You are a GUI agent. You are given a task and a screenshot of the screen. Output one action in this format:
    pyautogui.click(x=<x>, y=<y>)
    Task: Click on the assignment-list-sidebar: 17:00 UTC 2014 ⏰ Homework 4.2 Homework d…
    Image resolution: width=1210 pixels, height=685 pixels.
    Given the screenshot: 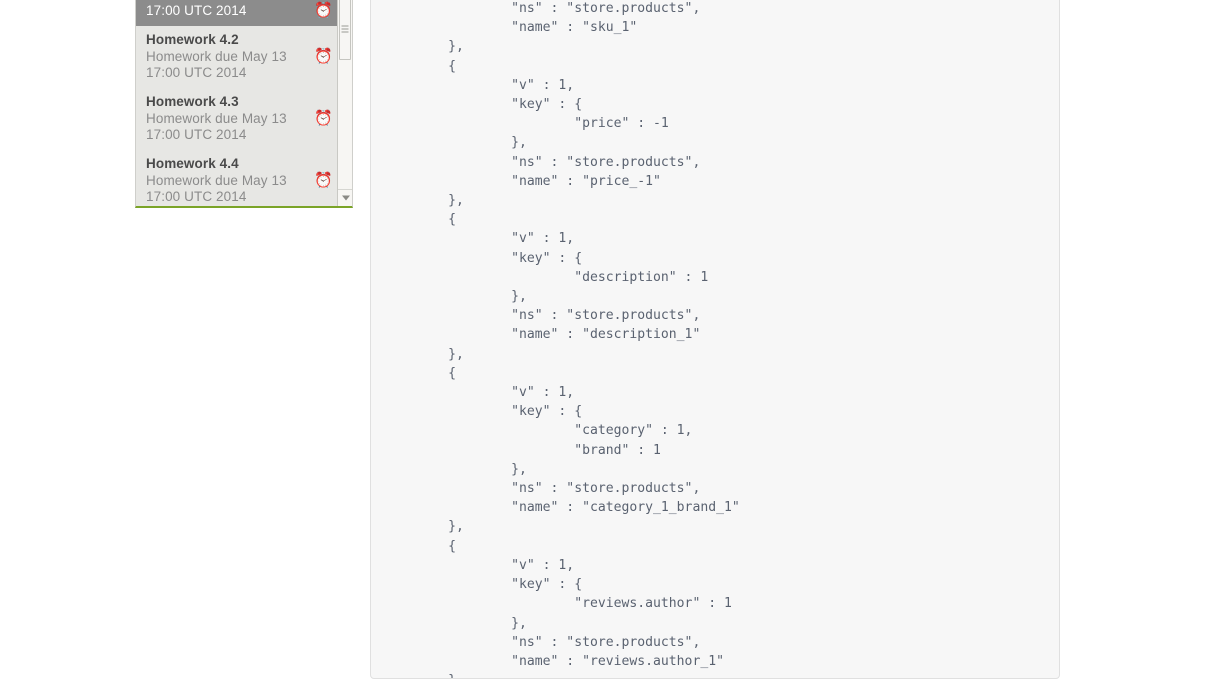 What is the action you would take?
    pyautogui.click(x=244, y=104)
    